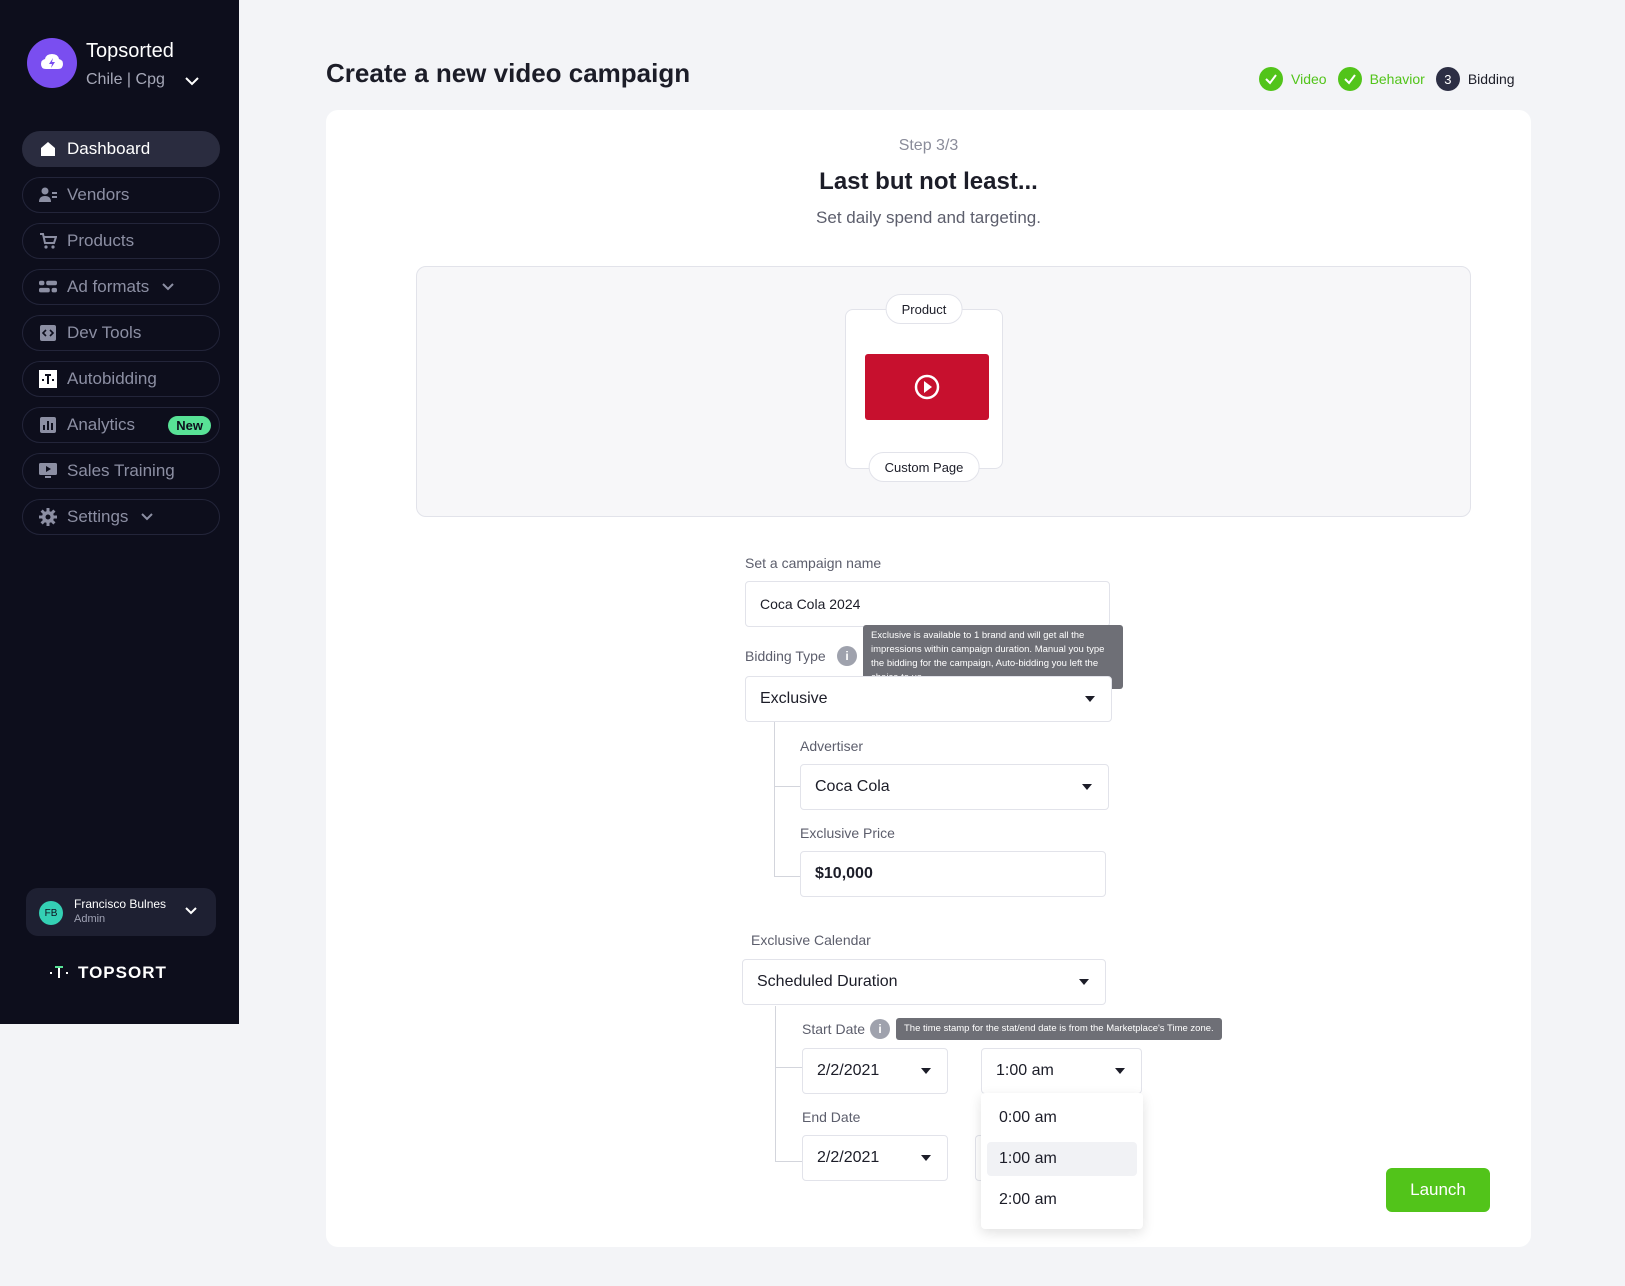 This screenshot has width=1625, height=1286. Describe the element at coordinates (101, 424) in the screenshot. I see `sidebar-item-label: Analytics` at that location.